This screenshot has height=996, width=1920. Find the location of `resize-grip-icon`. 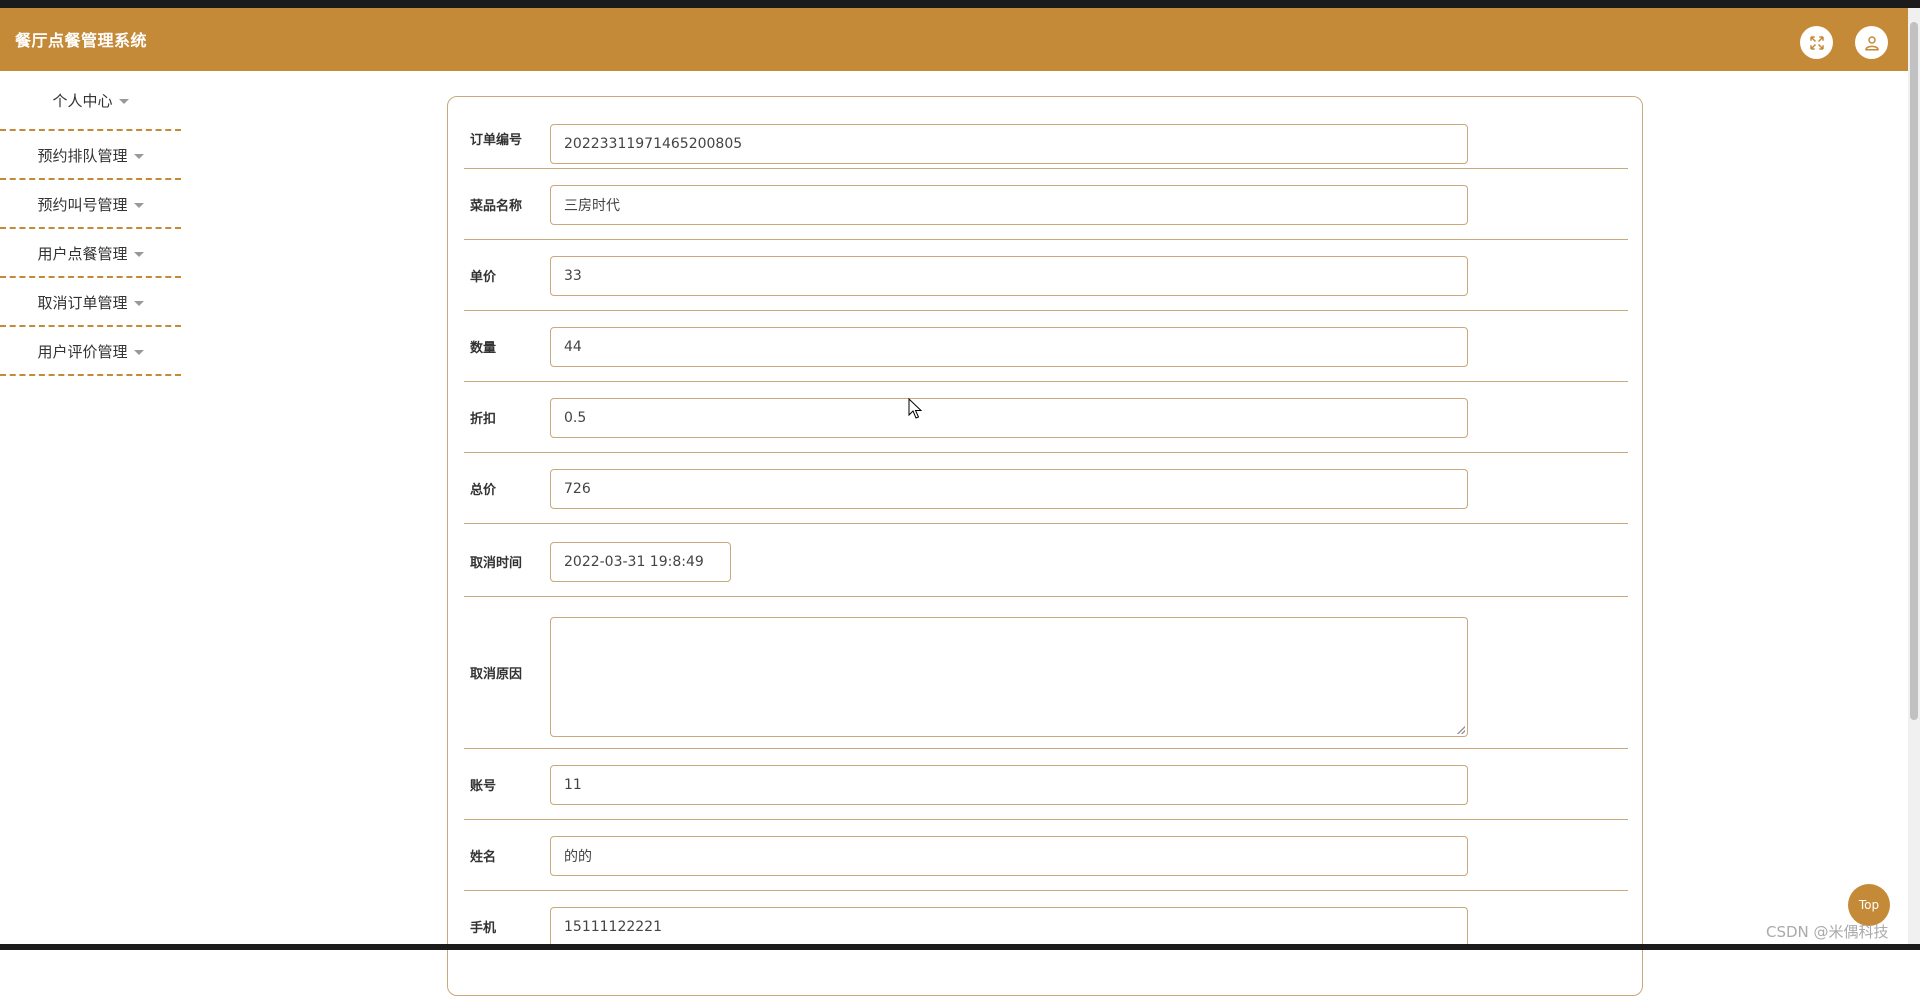

resize-grip-icon is located at coordinates (1461, 730).